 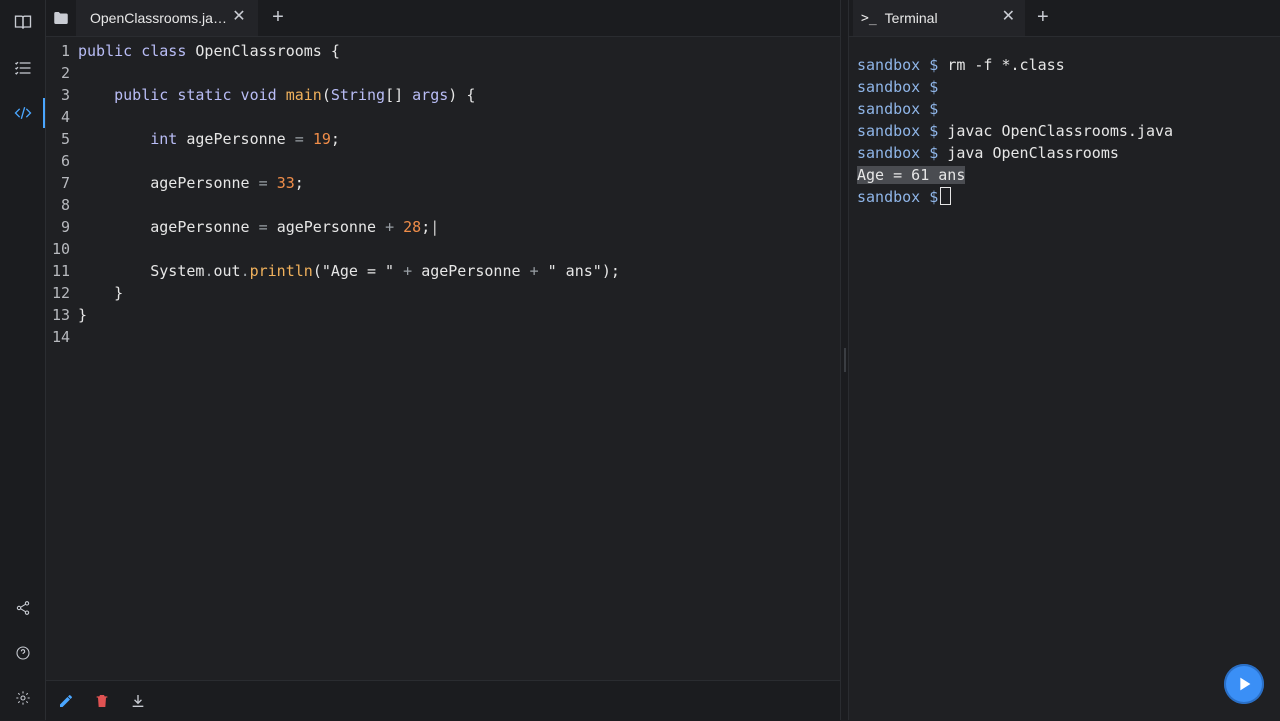 What do you see at coordinates (443, 51) in the screenshot?
I see `code-line: 1 public class OpenClassrooms {` at bounding box center [443, 51].